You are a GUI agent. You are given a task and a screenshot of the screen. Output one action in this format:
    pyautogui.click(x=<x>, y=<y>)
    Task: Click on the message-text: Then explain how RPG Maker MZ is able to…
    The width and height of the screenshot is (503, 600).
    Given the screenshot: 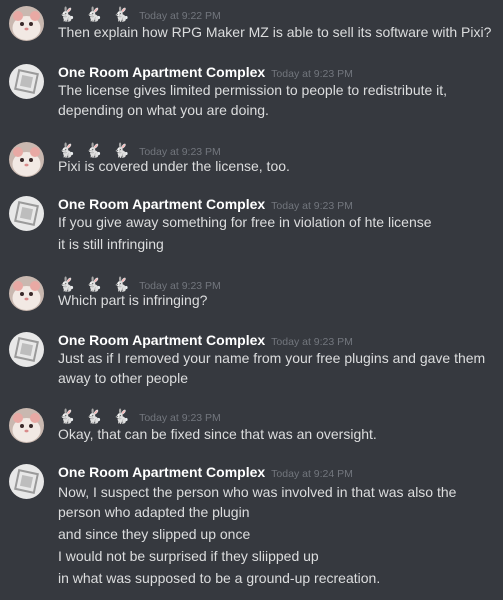 What is the action you would take?
    pyautogui.click(x=275, y=32)
    